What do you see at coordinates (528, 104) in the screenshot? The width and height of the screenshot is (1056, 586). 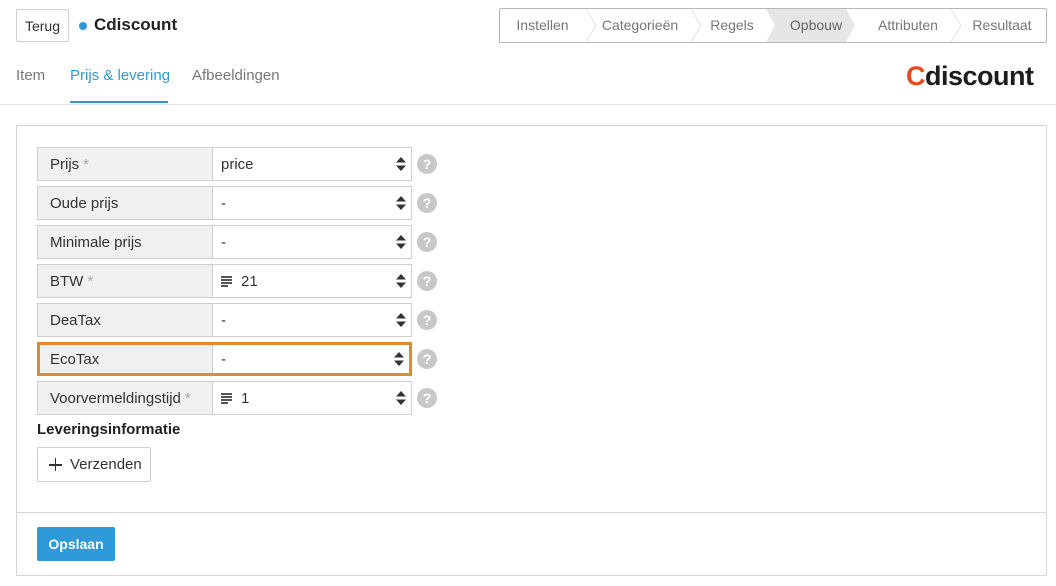 I see `tabs-divider` at bounding box center [528, 104].